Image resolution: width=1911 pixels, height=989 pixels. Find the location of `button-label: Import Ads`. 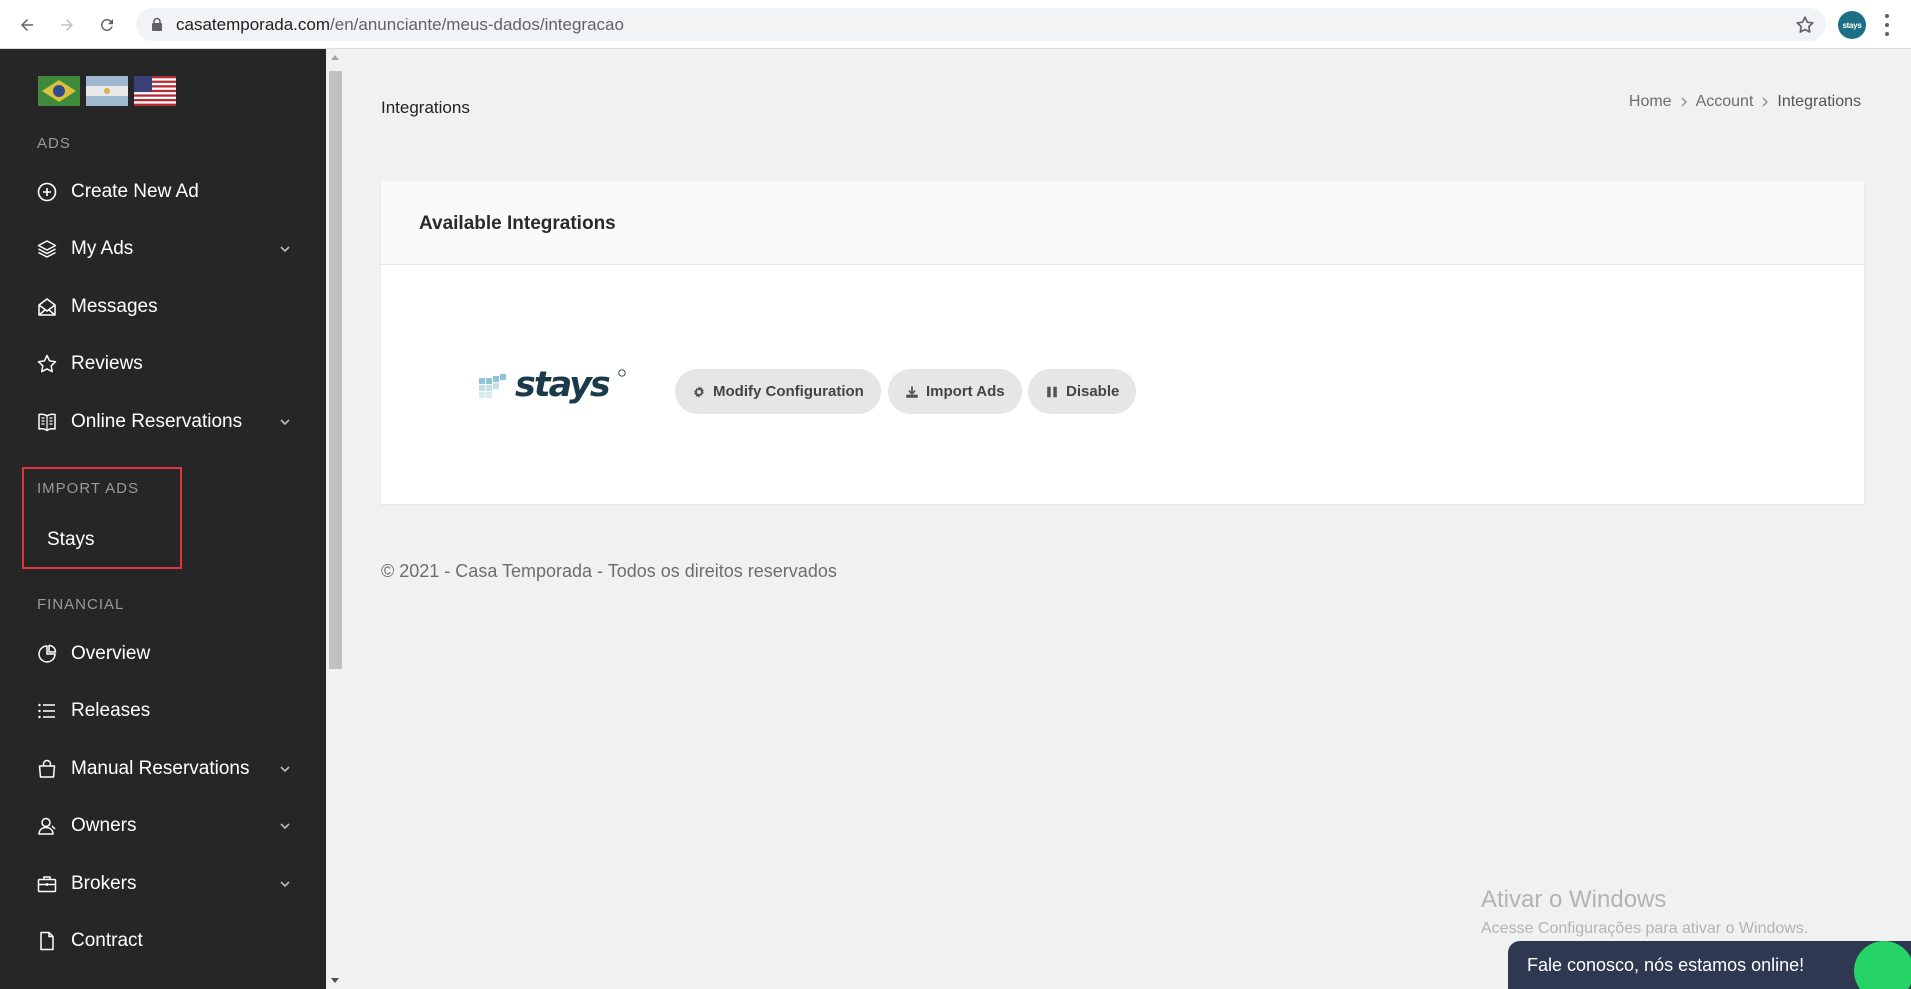

button-label: Import Ads is located at coordinates (965, 391).